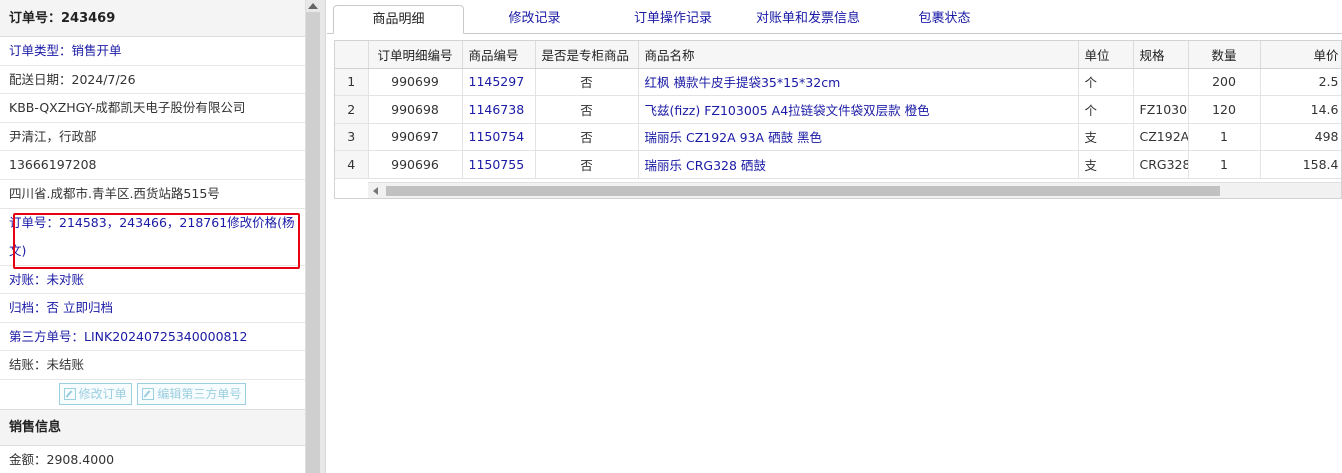 This screenshot has height=473, width=1342. I want to click on tab-package-status: 包裹状态, so click(944, 19).